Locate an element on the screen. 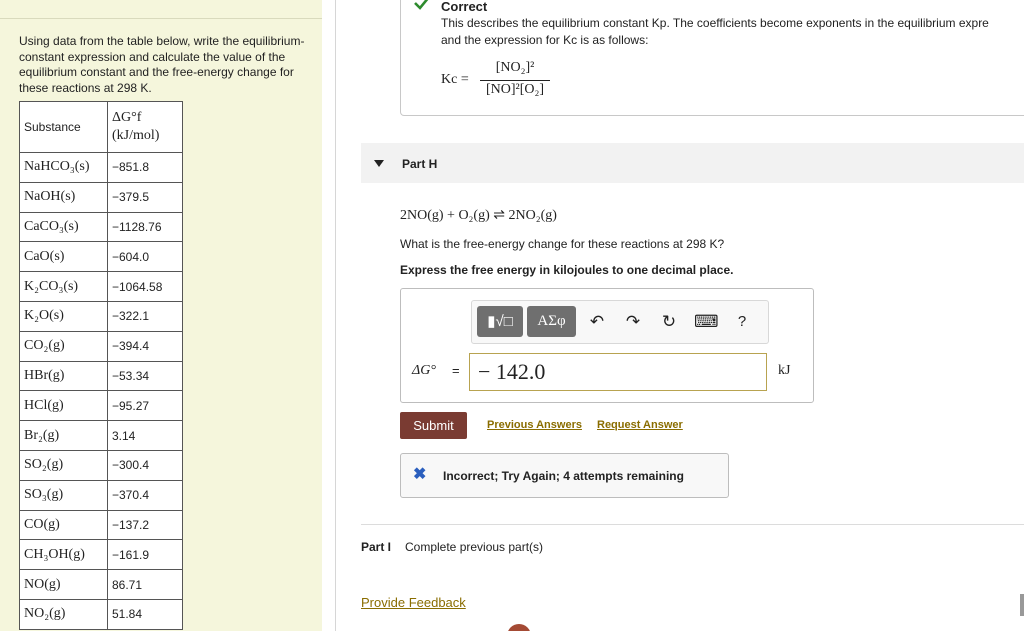 The height and width of the screenshot is (631, 1024). part-i-label: Part I is located at coordinates (376, 547).